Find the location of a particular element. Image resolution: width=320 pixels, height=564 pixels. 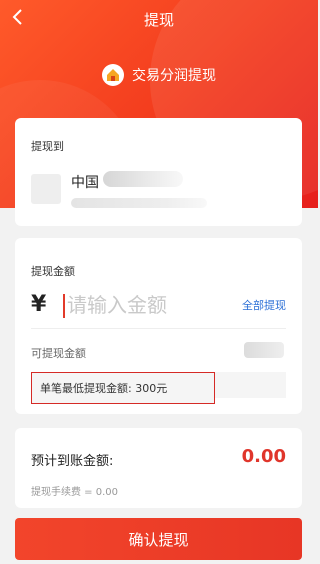

estimate-label: 预计到账金额: is located at coordinates (72, 461).